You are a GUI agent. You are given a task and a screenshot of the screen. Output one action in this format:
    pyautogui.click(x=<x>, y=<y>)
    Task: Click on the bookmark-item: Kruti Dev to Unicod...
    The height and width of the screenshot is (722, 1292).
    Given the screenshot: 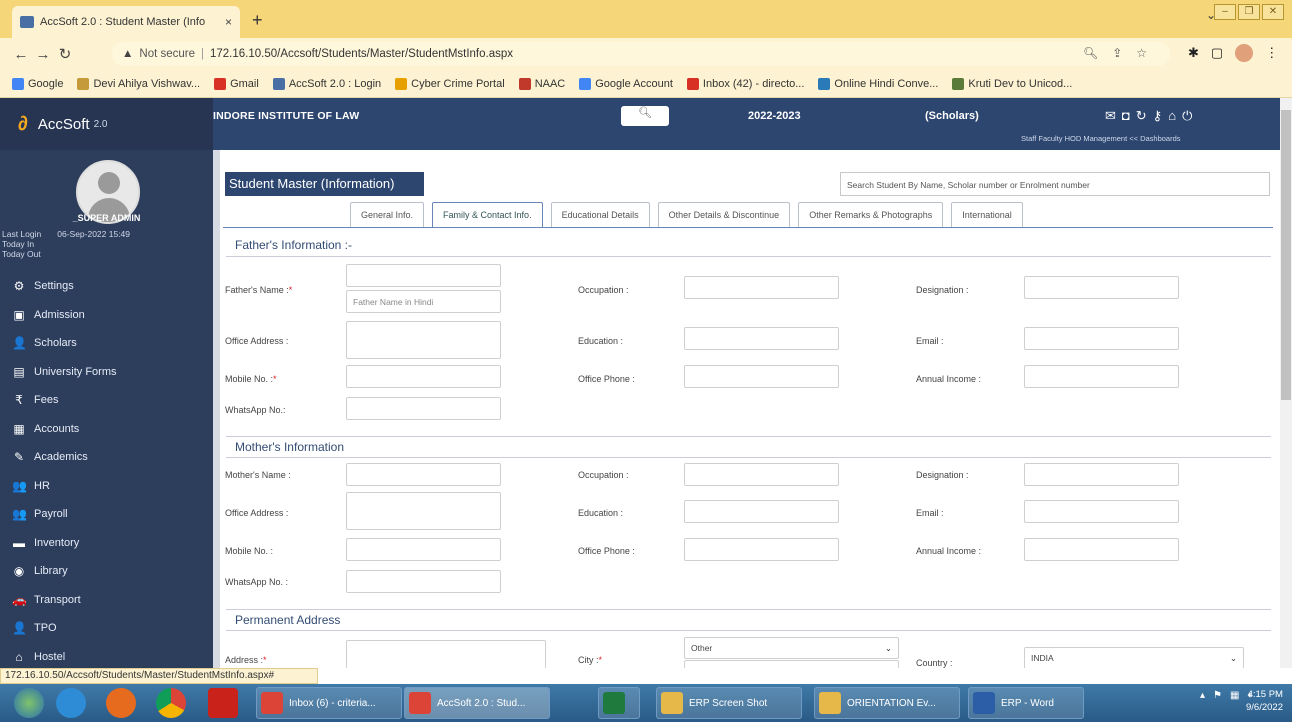 What is the action you would take?
    pyautogui.click(x=1012, y=83)
    